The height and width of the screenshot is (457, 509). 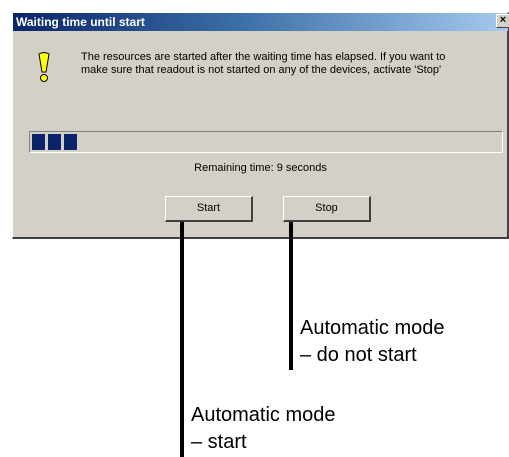 What do you see at coordinates (327, 209) in the screenshot?
I see `stop-button: Stop` at bounding box center [327, 209].